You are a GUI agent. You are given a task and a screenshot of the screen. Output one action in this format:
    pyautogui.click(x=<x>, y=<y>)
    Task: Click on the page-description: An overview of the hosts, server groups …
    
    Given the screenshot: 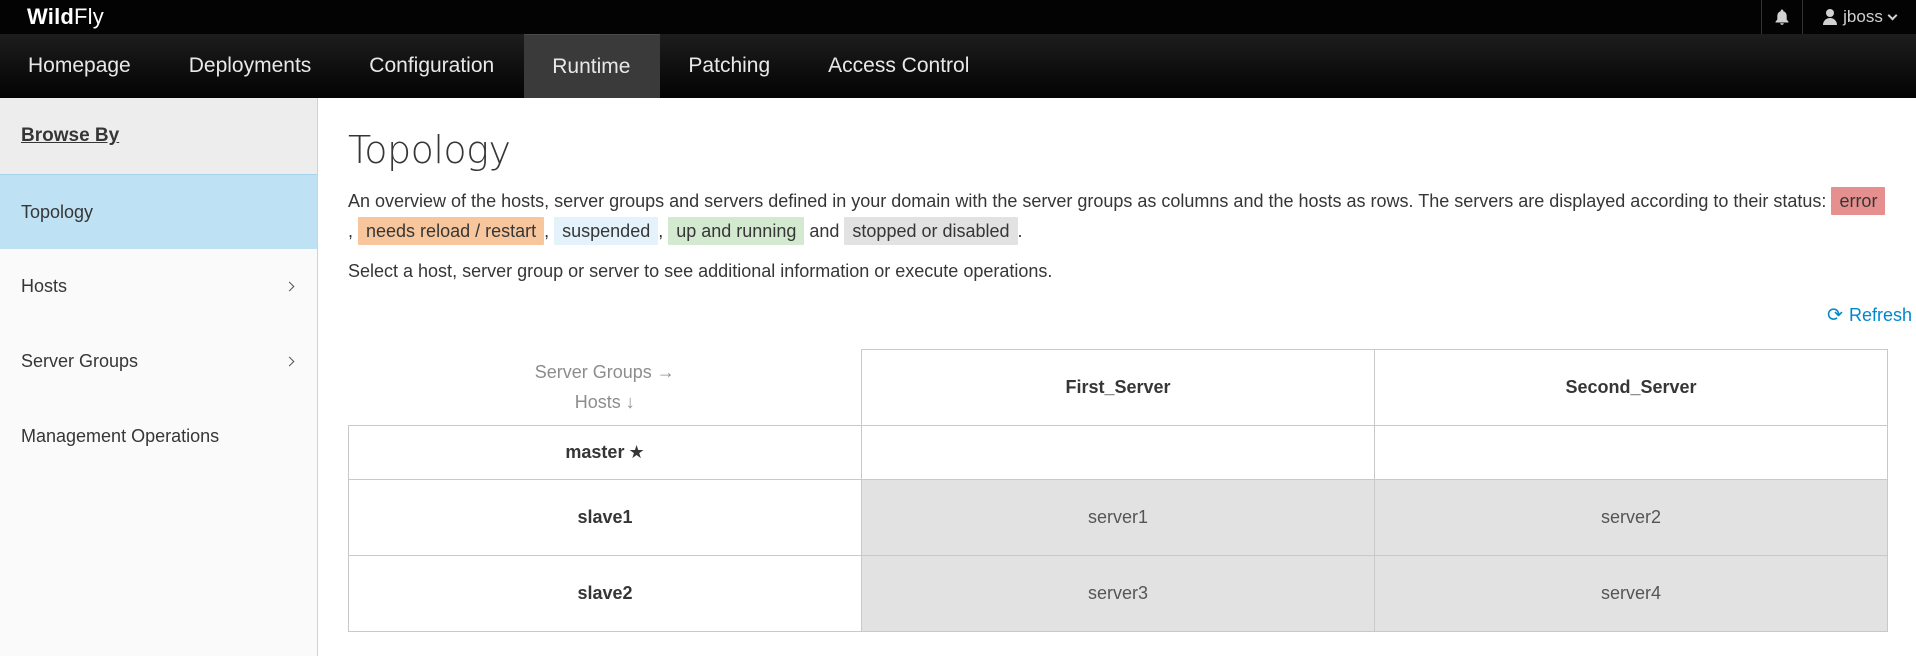 What is the action you would take?
    pyautogui.click(x=1118, y=216)
    